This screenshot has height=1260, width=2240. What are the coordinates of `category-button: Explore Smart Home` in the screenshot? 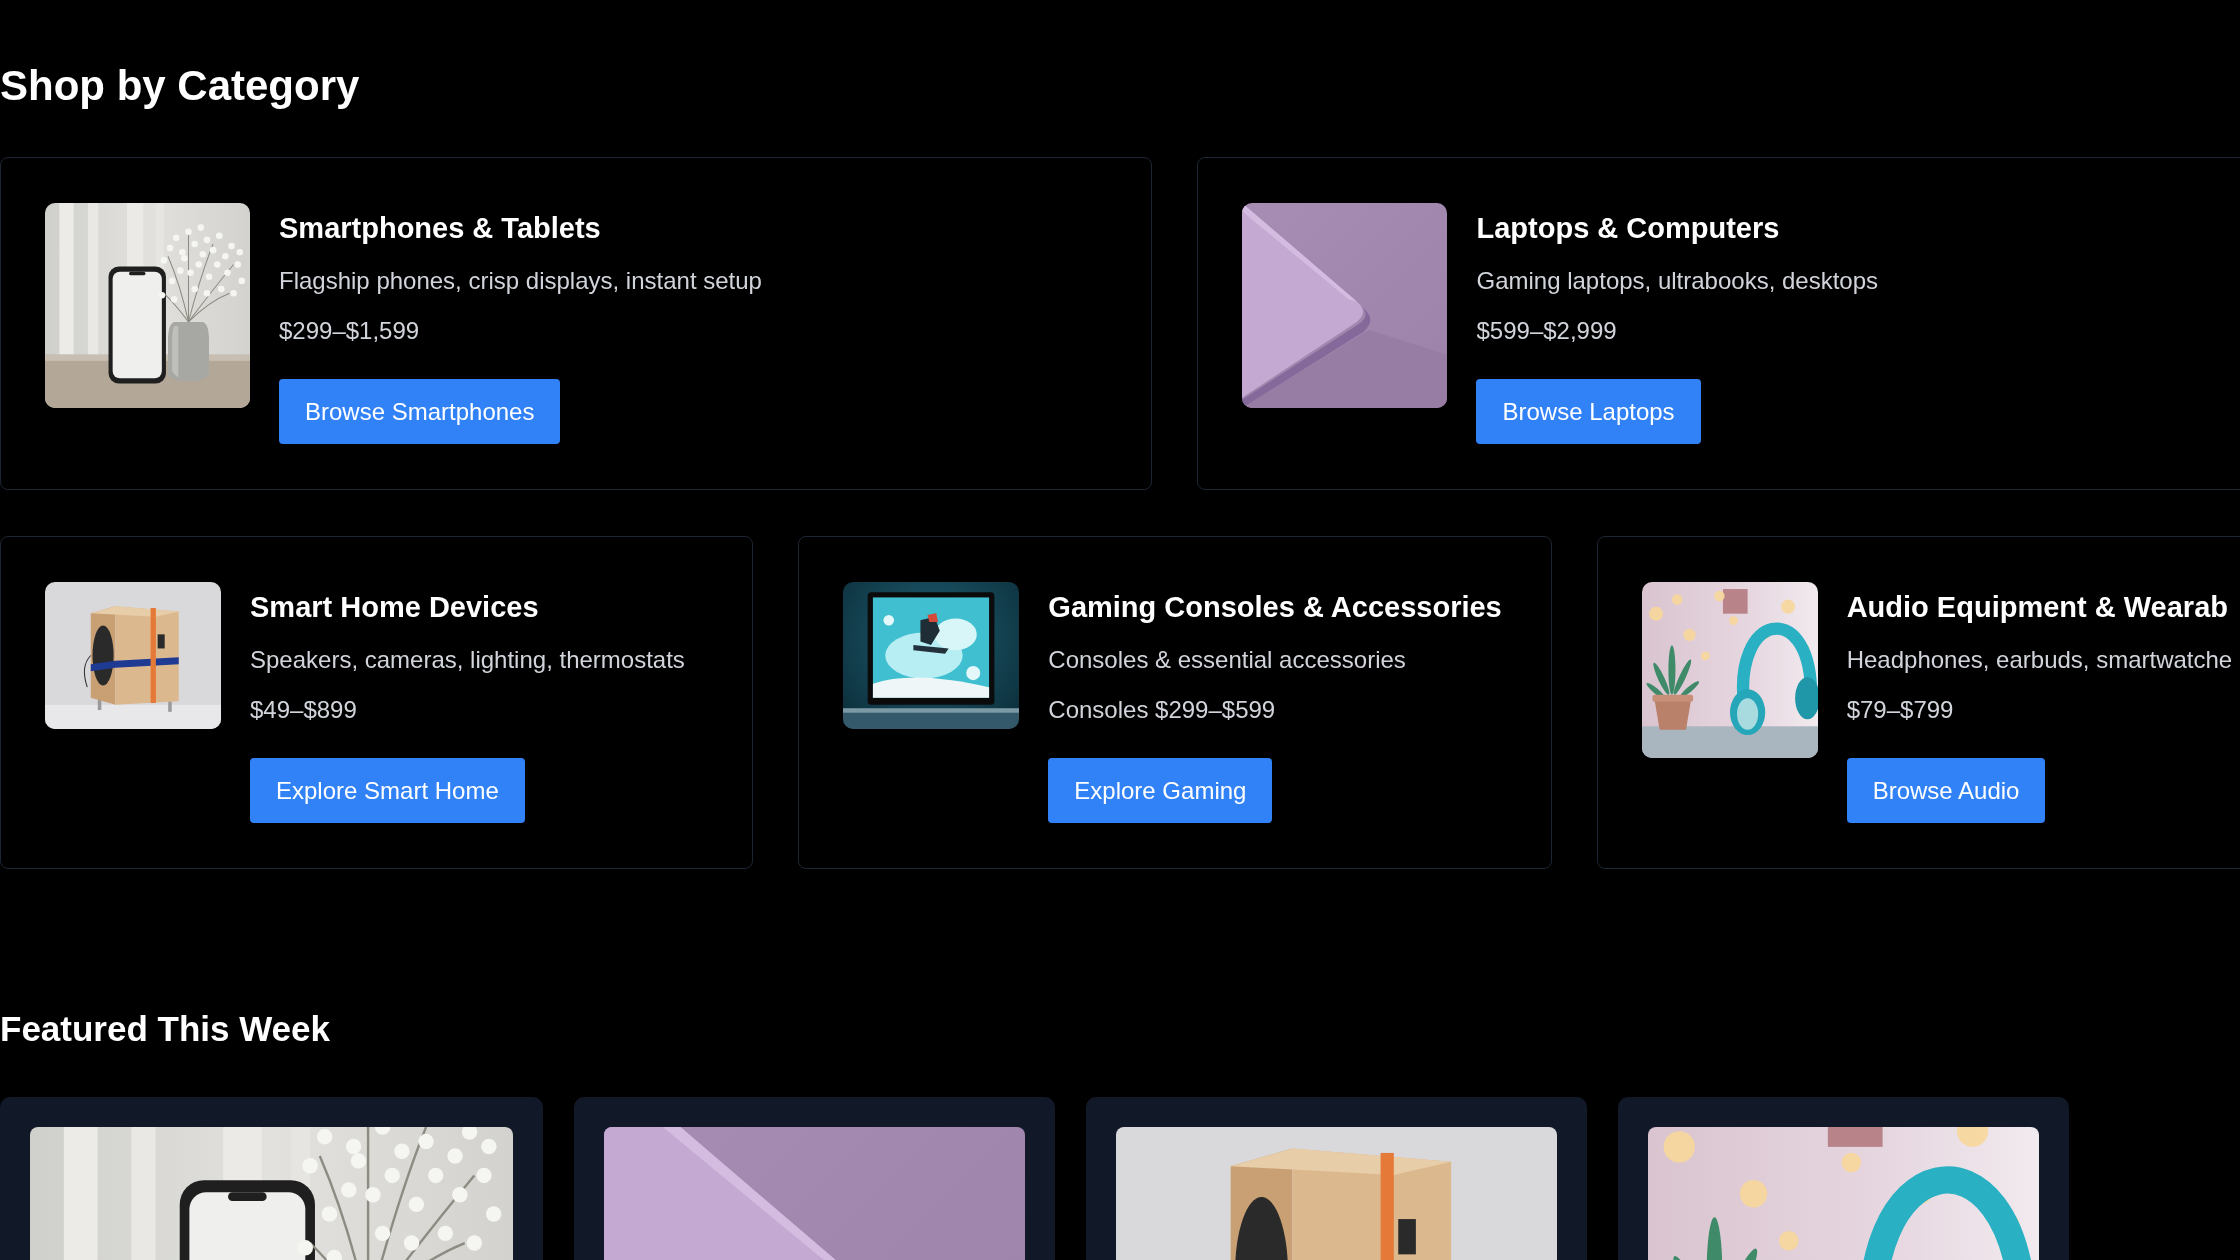 It's located at (387, 791).